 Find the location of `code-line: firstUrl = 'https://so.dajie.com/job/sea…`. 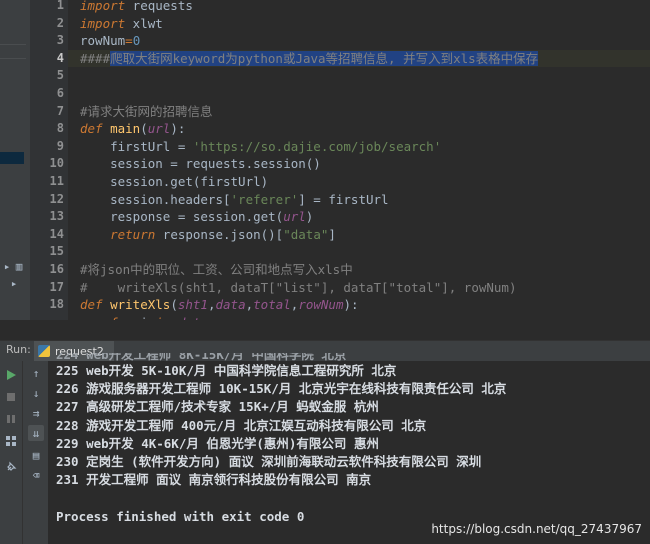

code-line: firstUrl = 'https://so.dajie.com/job/sea… is located at coordinates (359, 147).